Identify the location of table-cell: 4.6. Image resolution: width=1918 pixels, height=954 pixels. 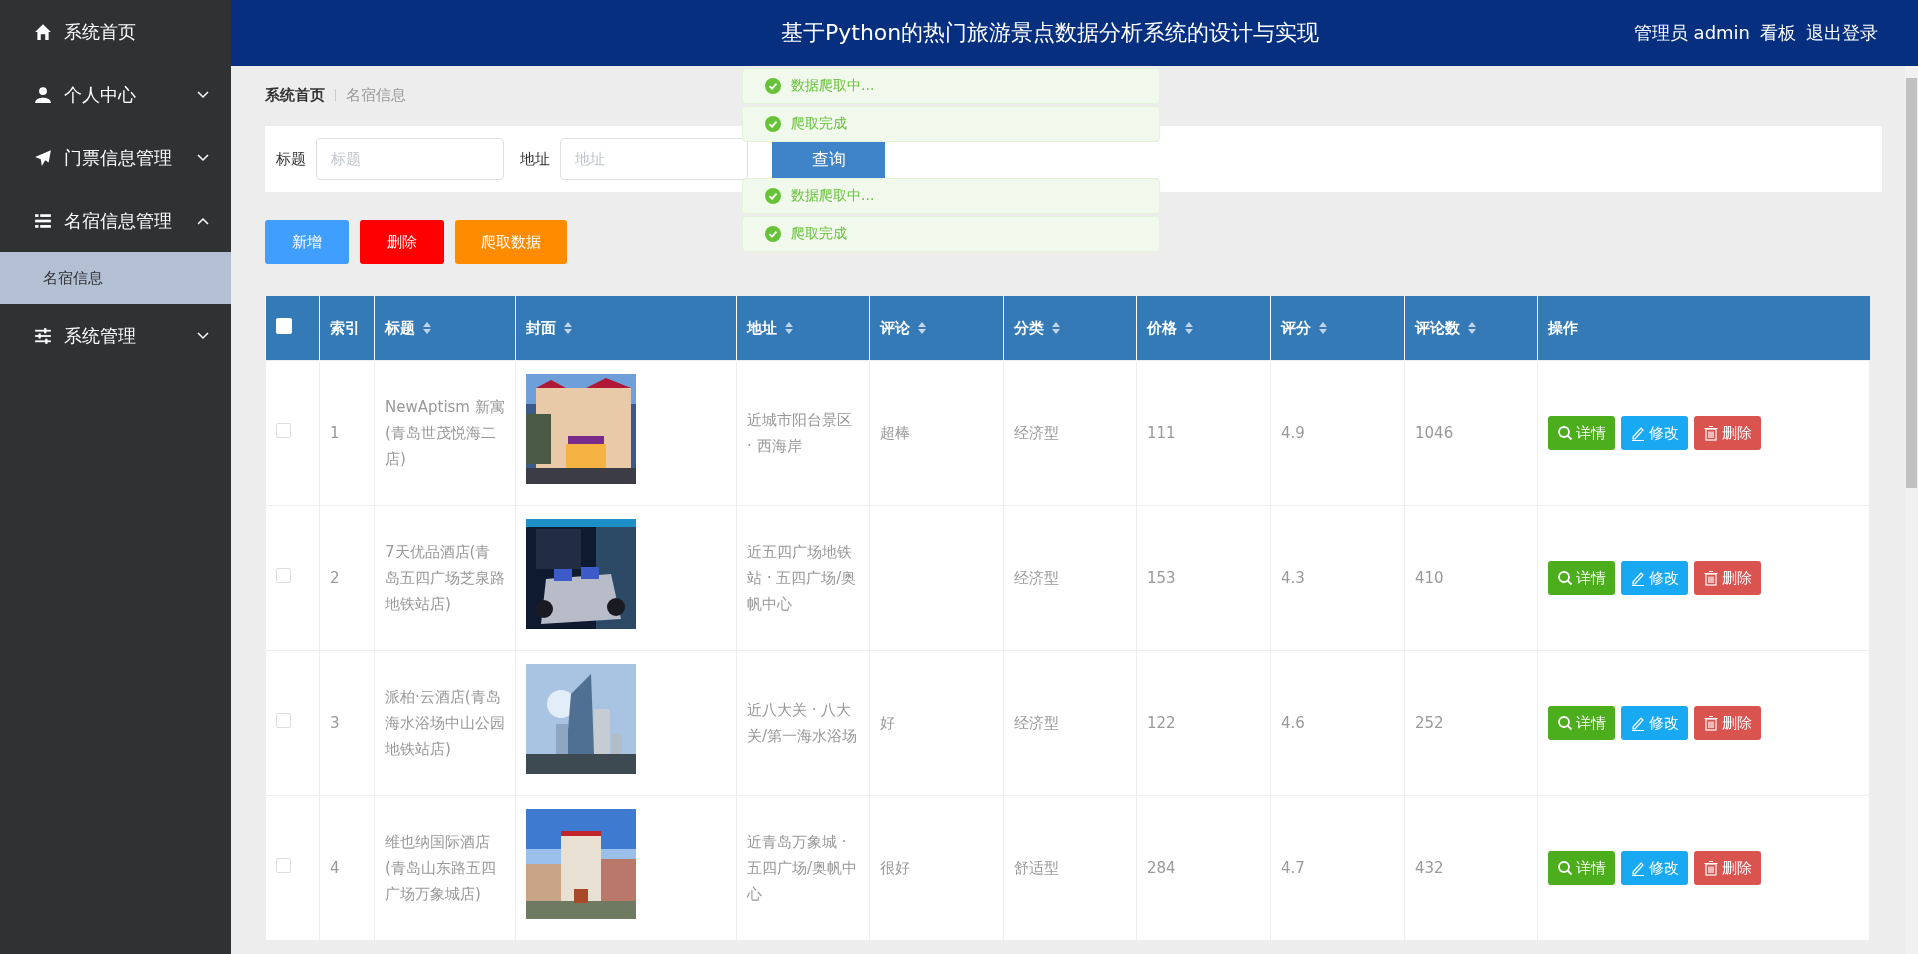
(1337, 723).